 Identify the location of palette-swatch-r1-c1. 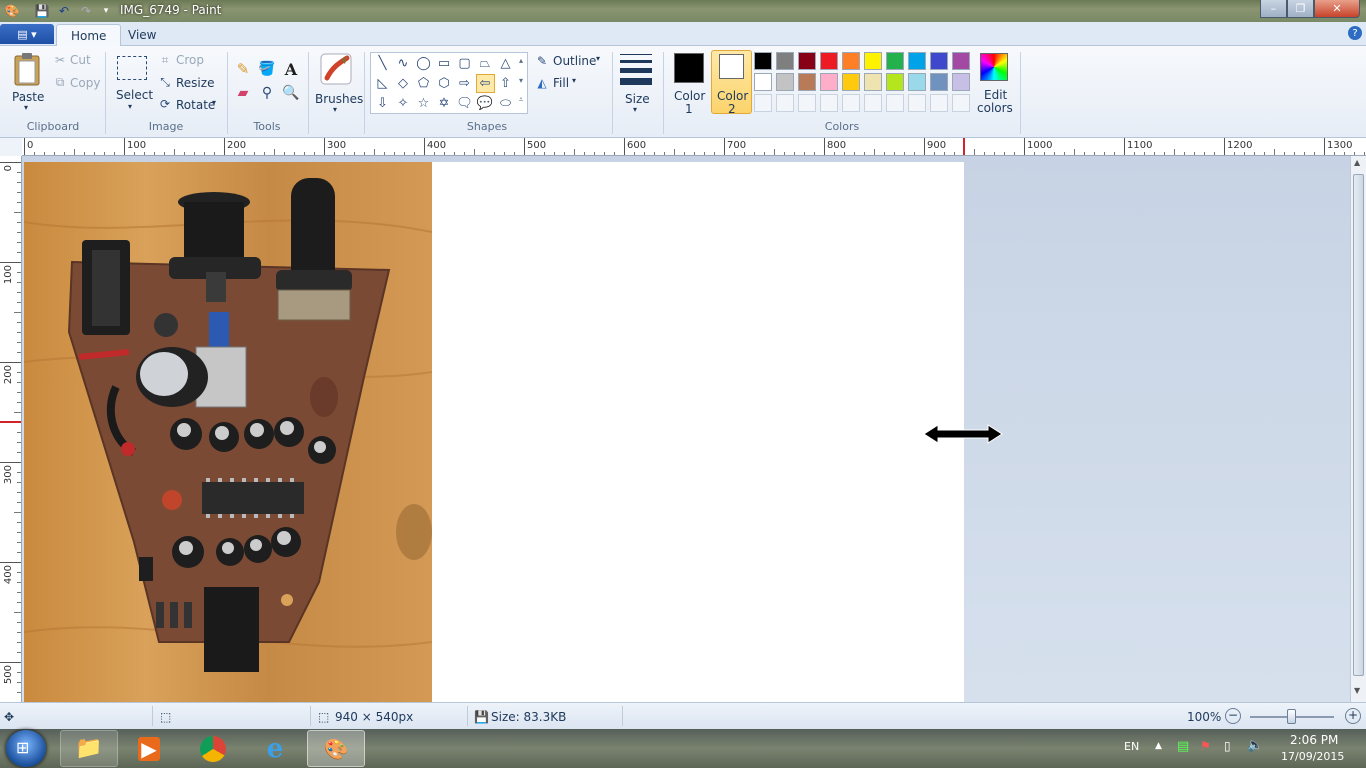
(785, 82).